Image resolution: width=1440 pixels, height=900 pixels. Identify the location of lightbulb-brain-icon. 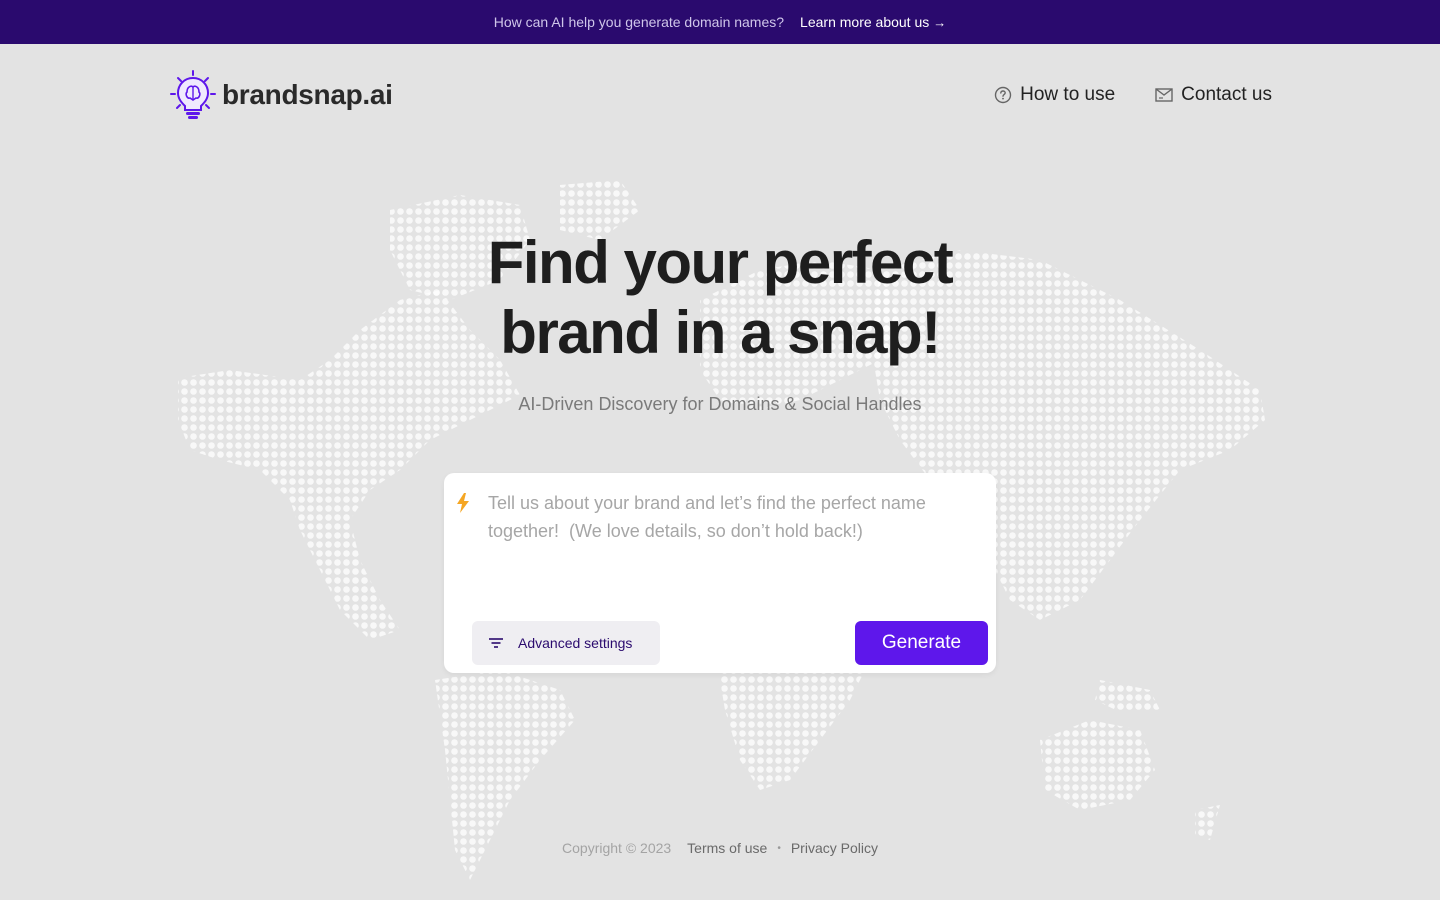
(193, 94).